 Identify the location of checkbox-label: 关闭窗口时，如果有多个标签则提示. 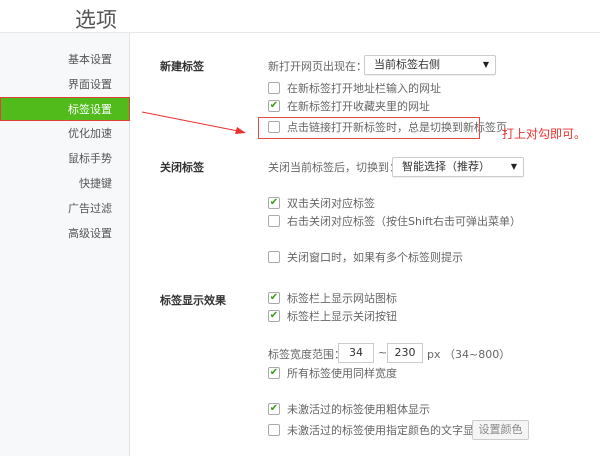
(375, 257).